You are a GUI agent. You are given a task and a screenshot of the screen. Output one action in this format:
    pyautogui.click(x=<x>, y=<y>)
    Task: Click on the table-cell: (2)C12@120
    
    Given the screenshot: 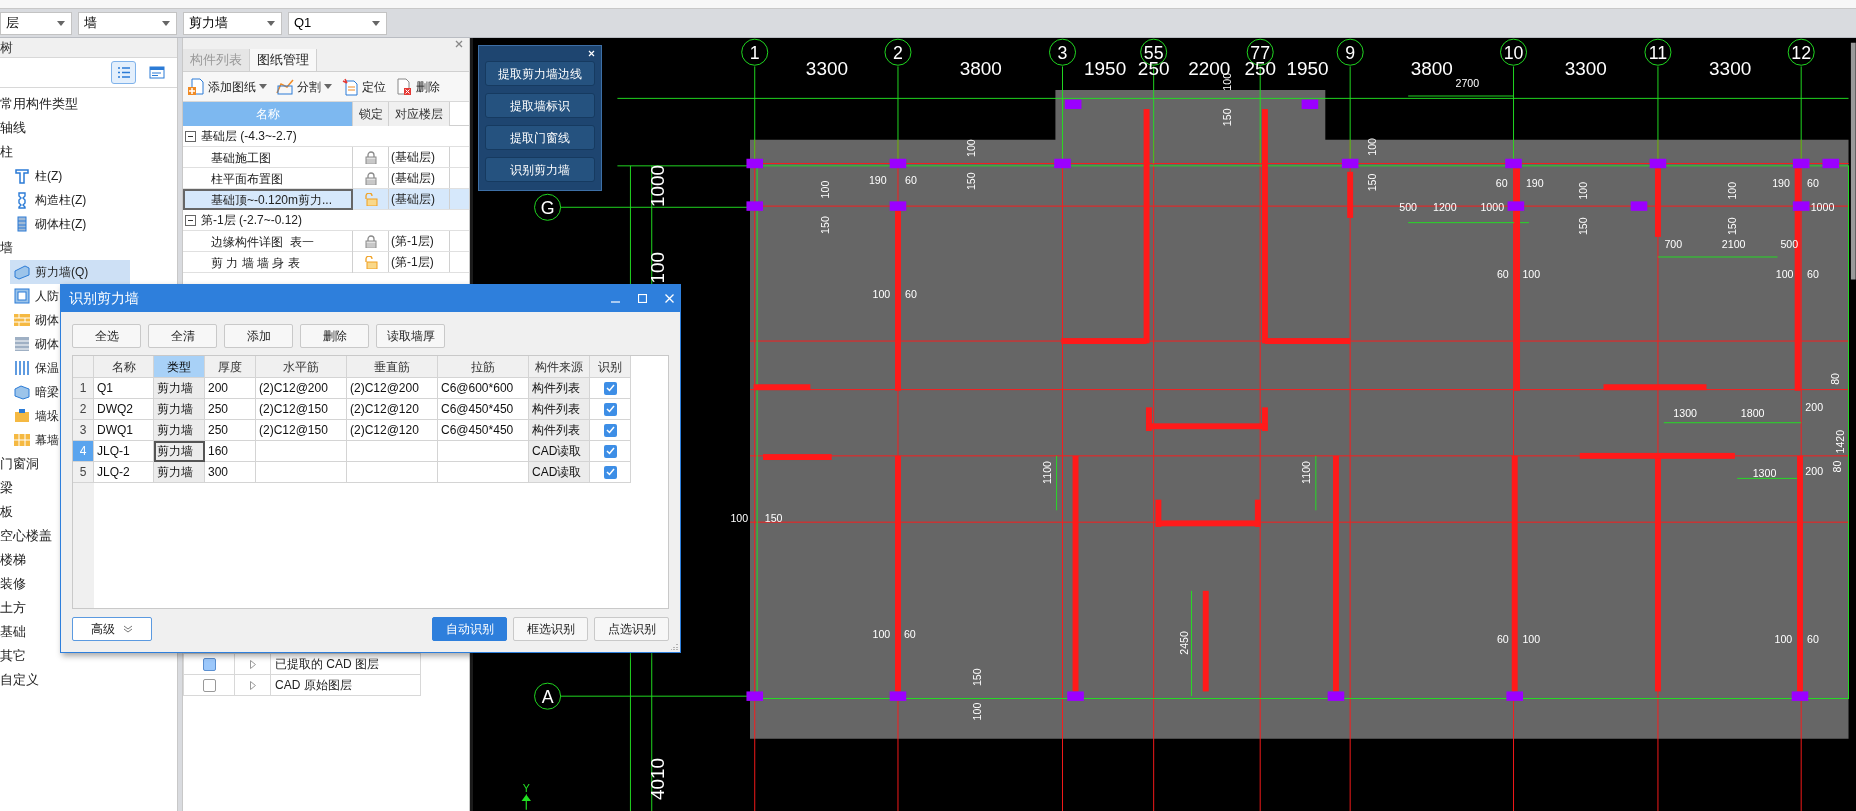 What is the action you would take?
    pyautogui.click(x=392, y=409)
    